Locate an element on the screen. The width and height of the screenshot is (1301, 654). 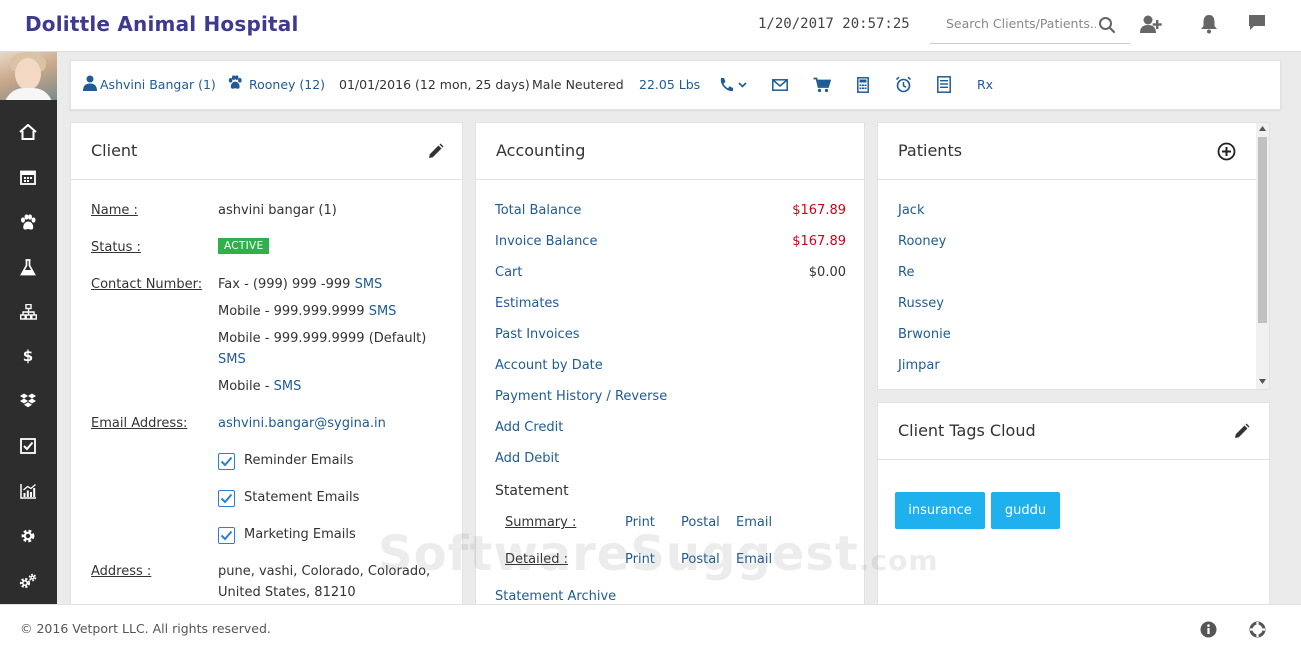
rx-link: Rx is located at coordinates (985, 84).